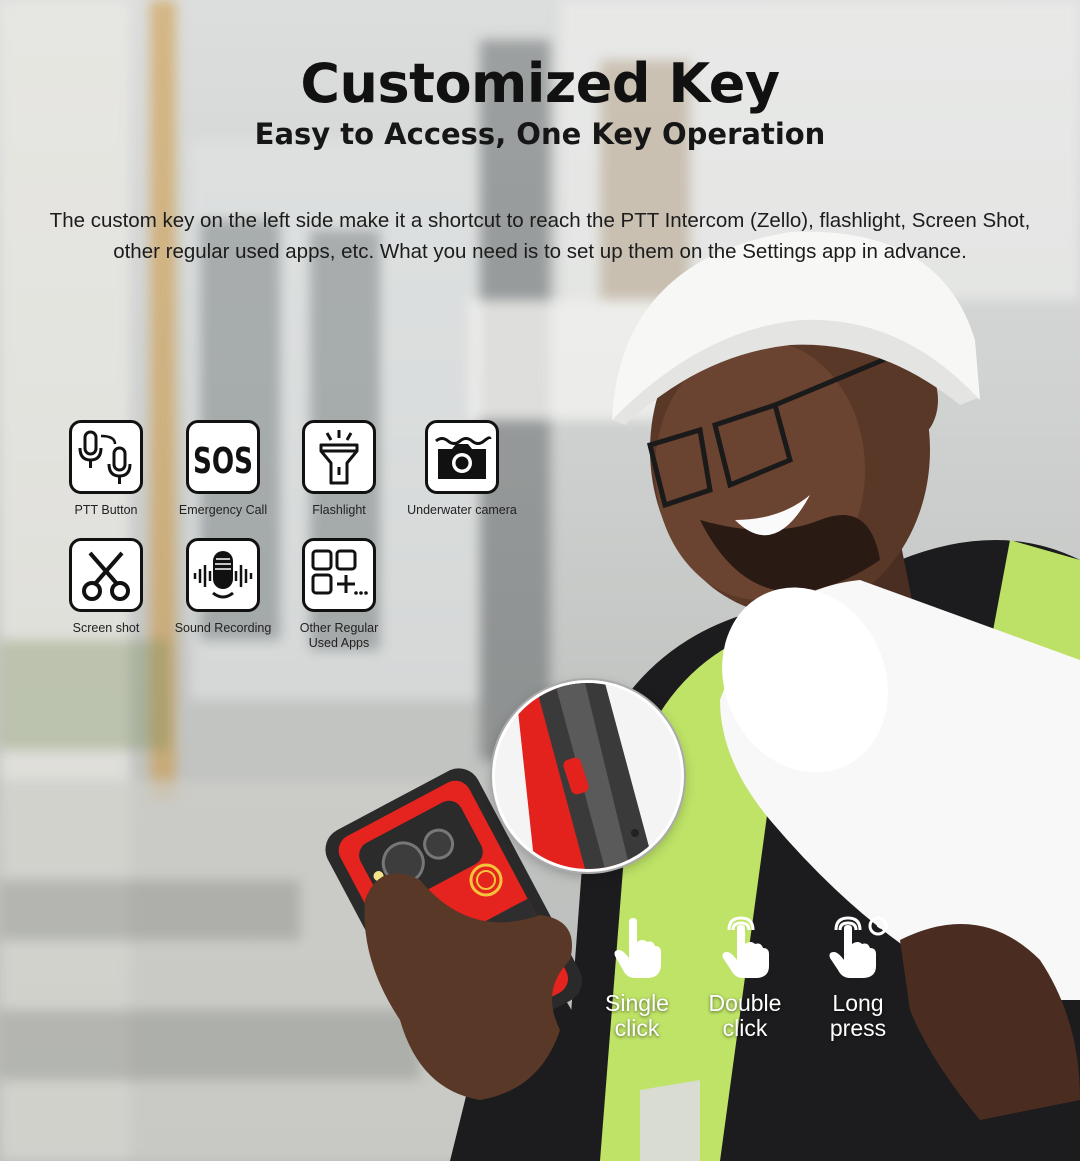  Describe the element at coordinates (462, 457) in the screenshot. I see `underwater-camera-icon` at that location.